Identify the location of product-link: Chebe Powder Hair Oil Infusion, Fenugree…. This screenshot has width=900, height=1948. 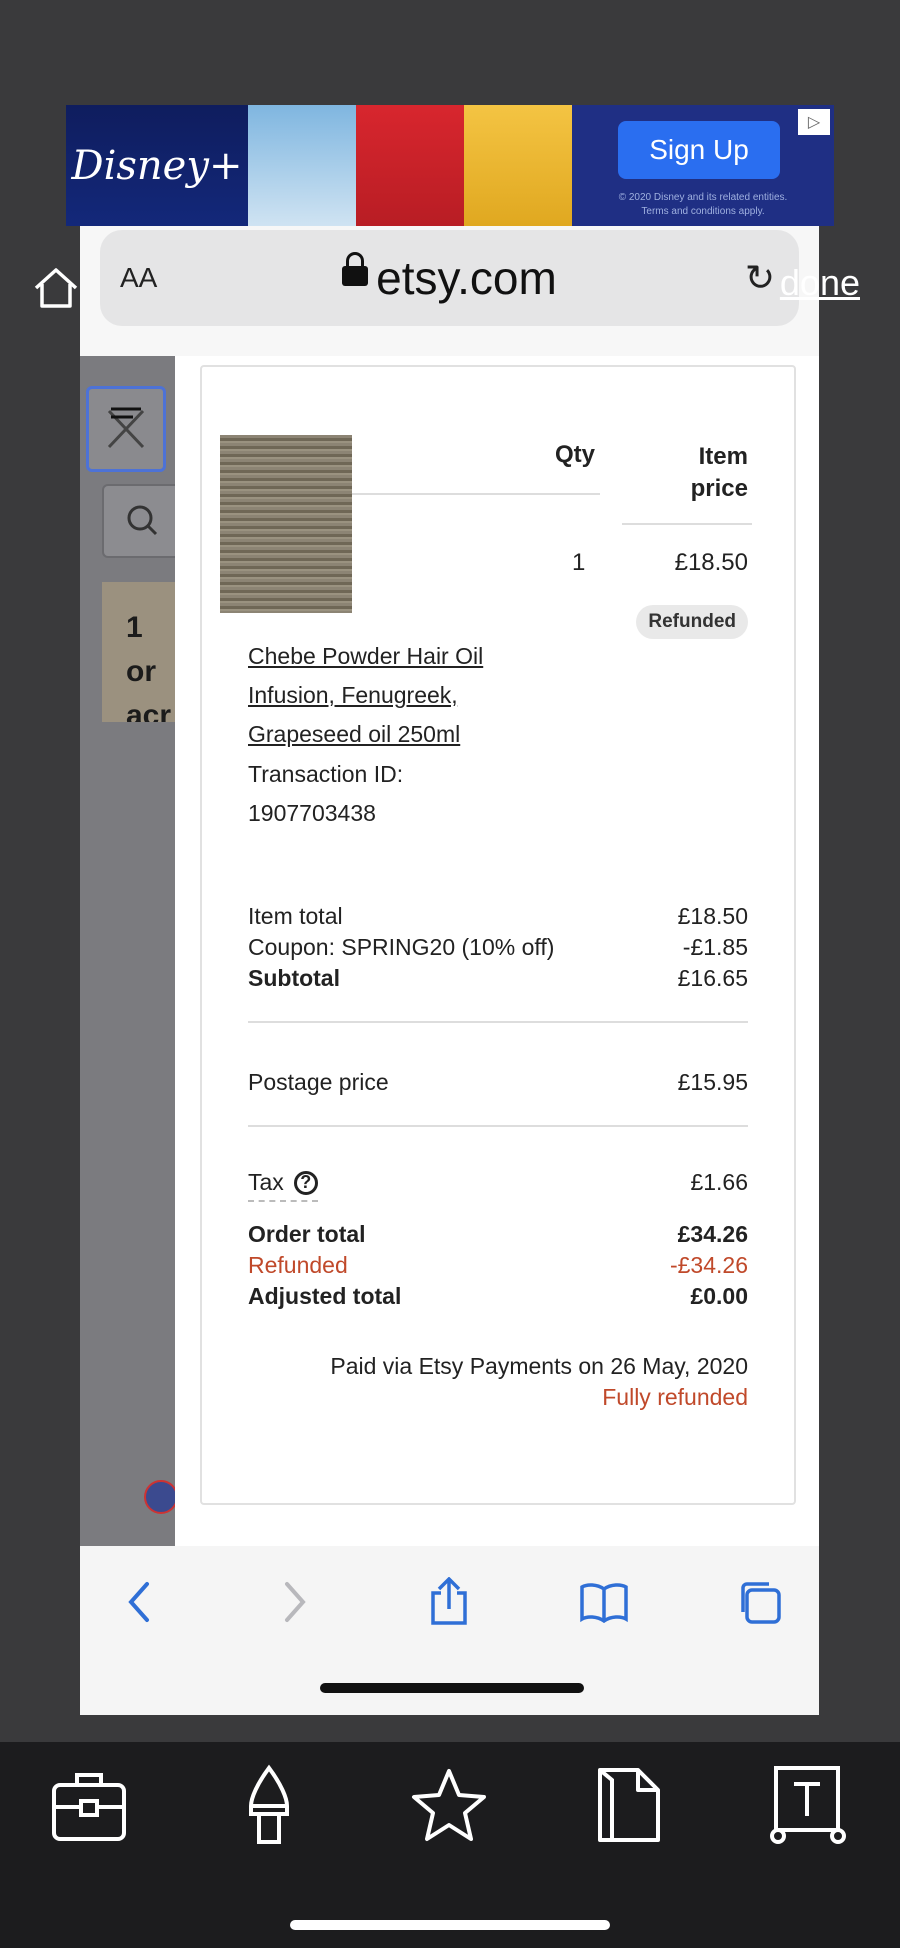
(393, 695).